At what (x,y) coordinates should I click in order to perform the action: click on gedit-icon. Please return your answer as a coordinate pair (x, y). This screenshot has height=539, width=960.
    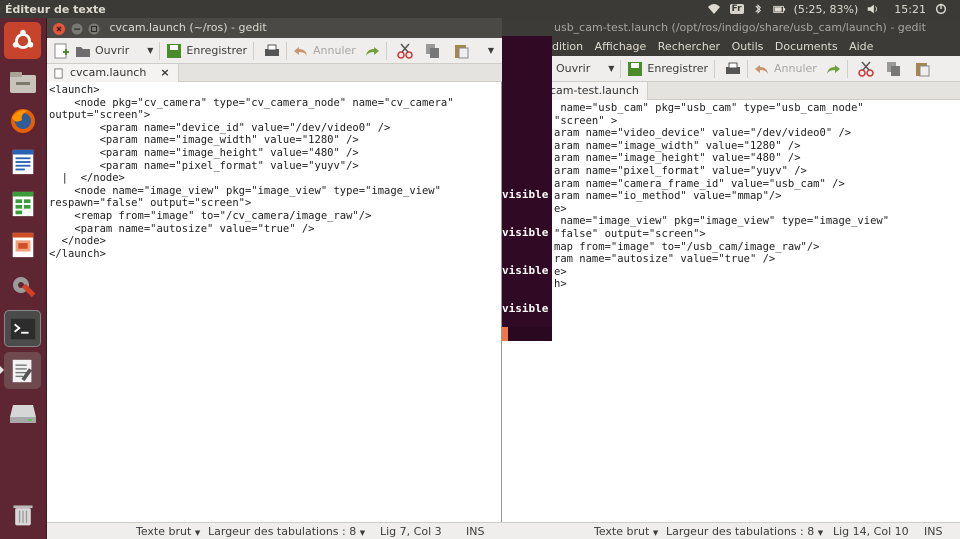
    Looking at the image, I should click on (22, 370).